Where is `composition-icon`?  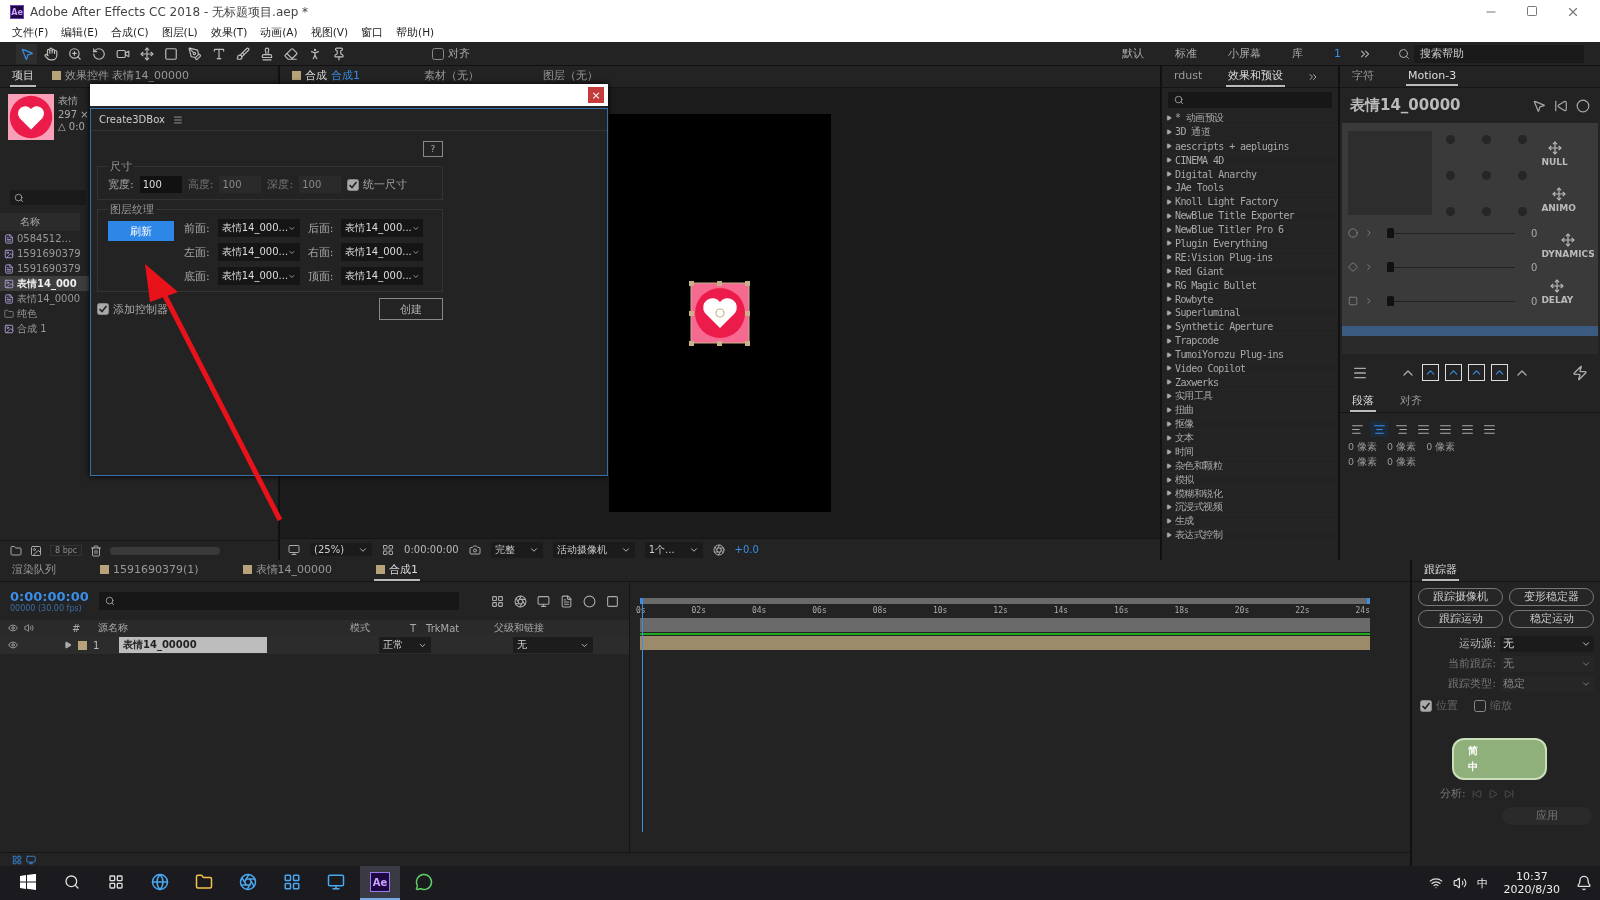 composition-icon is located at coordinates (36, 550).